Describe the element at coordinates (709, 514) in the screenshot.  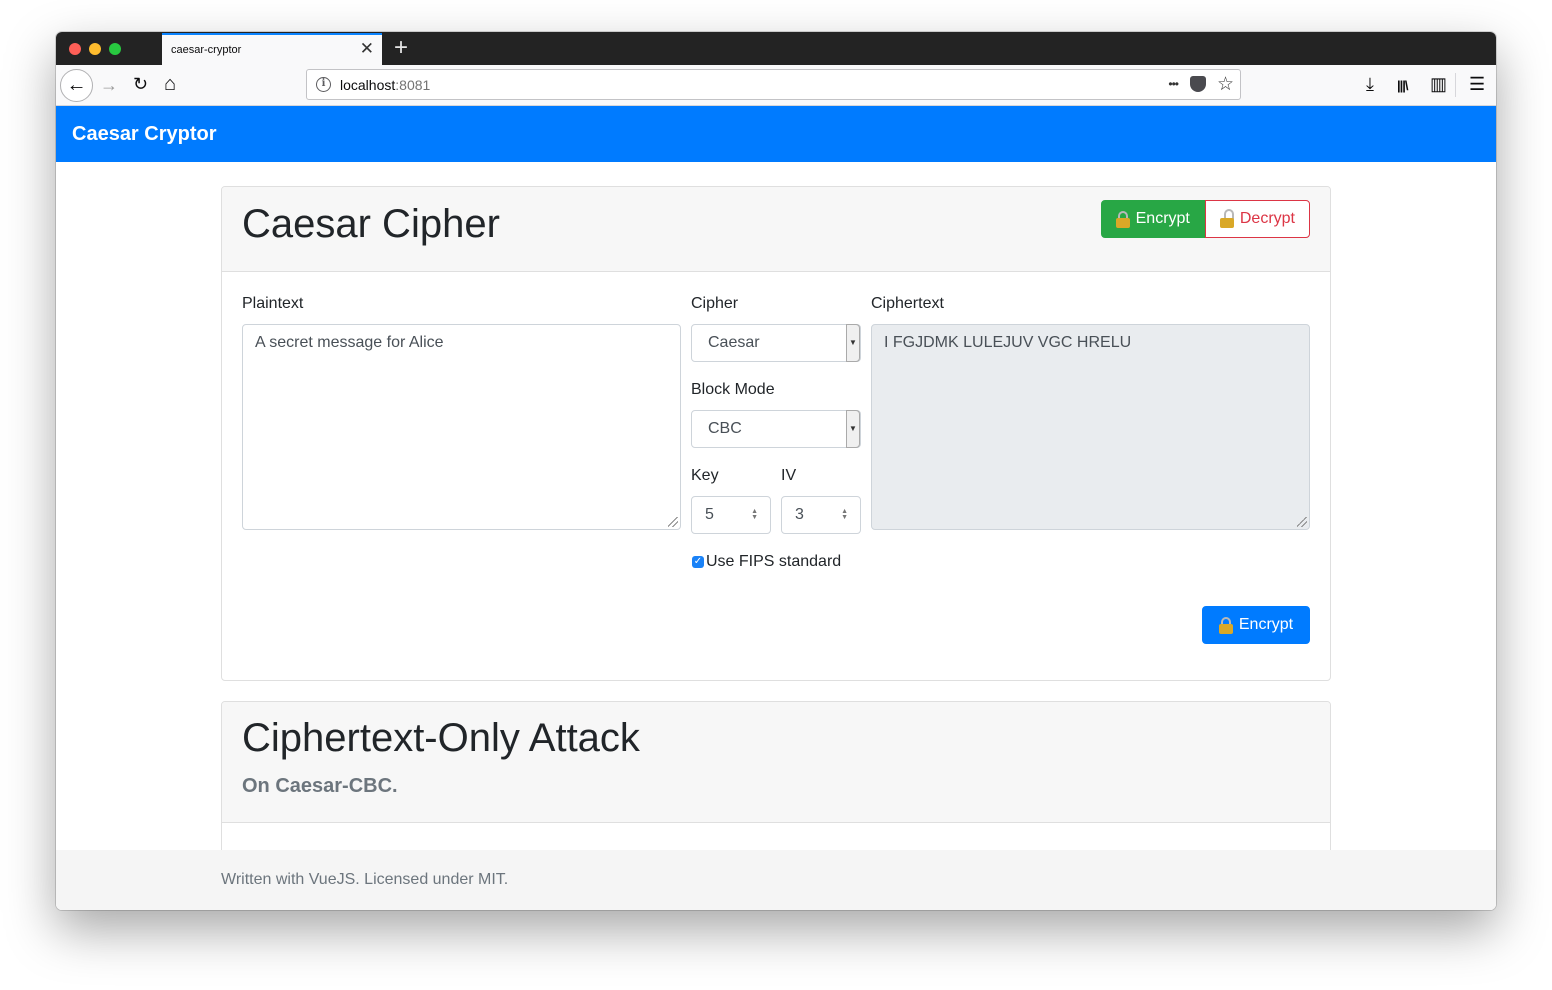
I see `key-value: 5` at that location.